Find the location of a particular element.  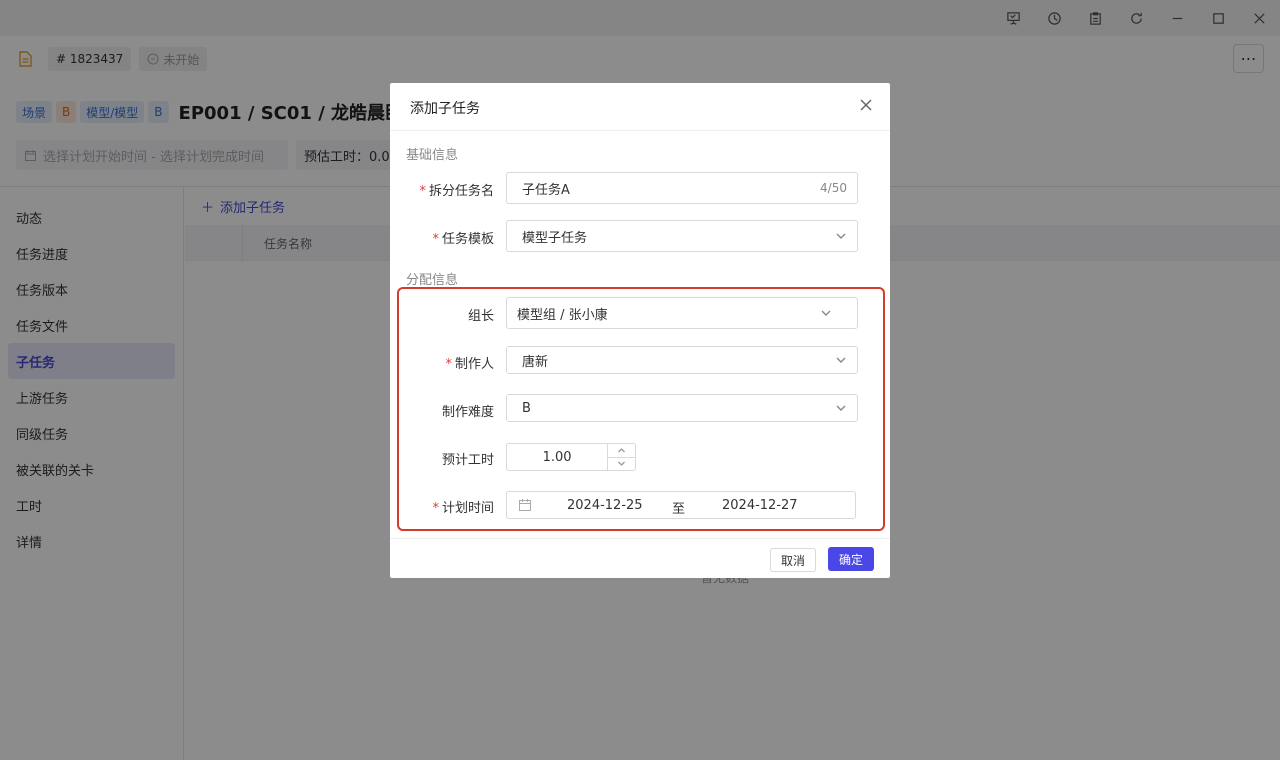

leader-value: 模型组 / 张小康 is located at coordinates (562, 315).